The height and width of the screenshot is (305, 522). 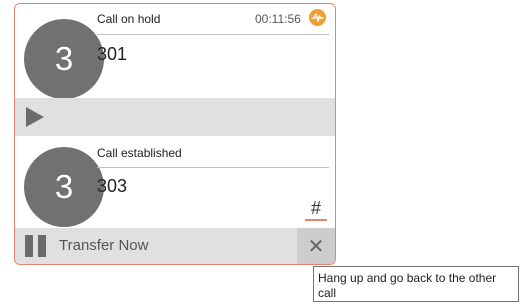 I want to click on hold-call-button, so click(x=37, y=246).